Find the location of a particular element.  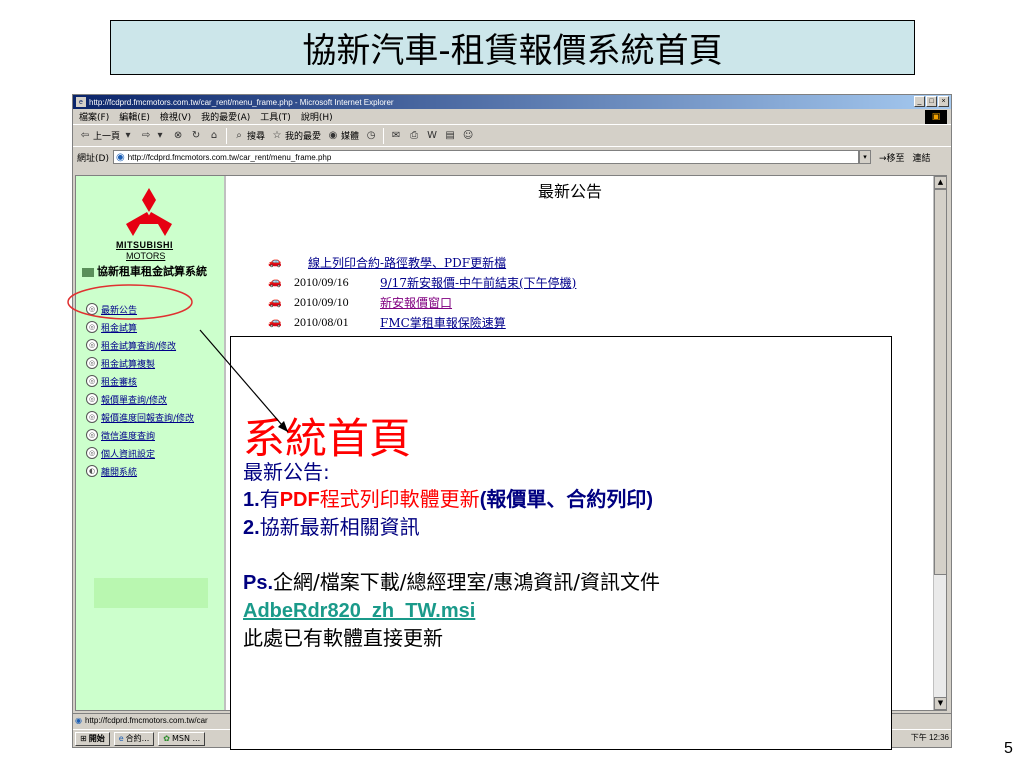

installer-link: AdbeRdr820_zh_TW.msi is located at coordinates (359, 611).